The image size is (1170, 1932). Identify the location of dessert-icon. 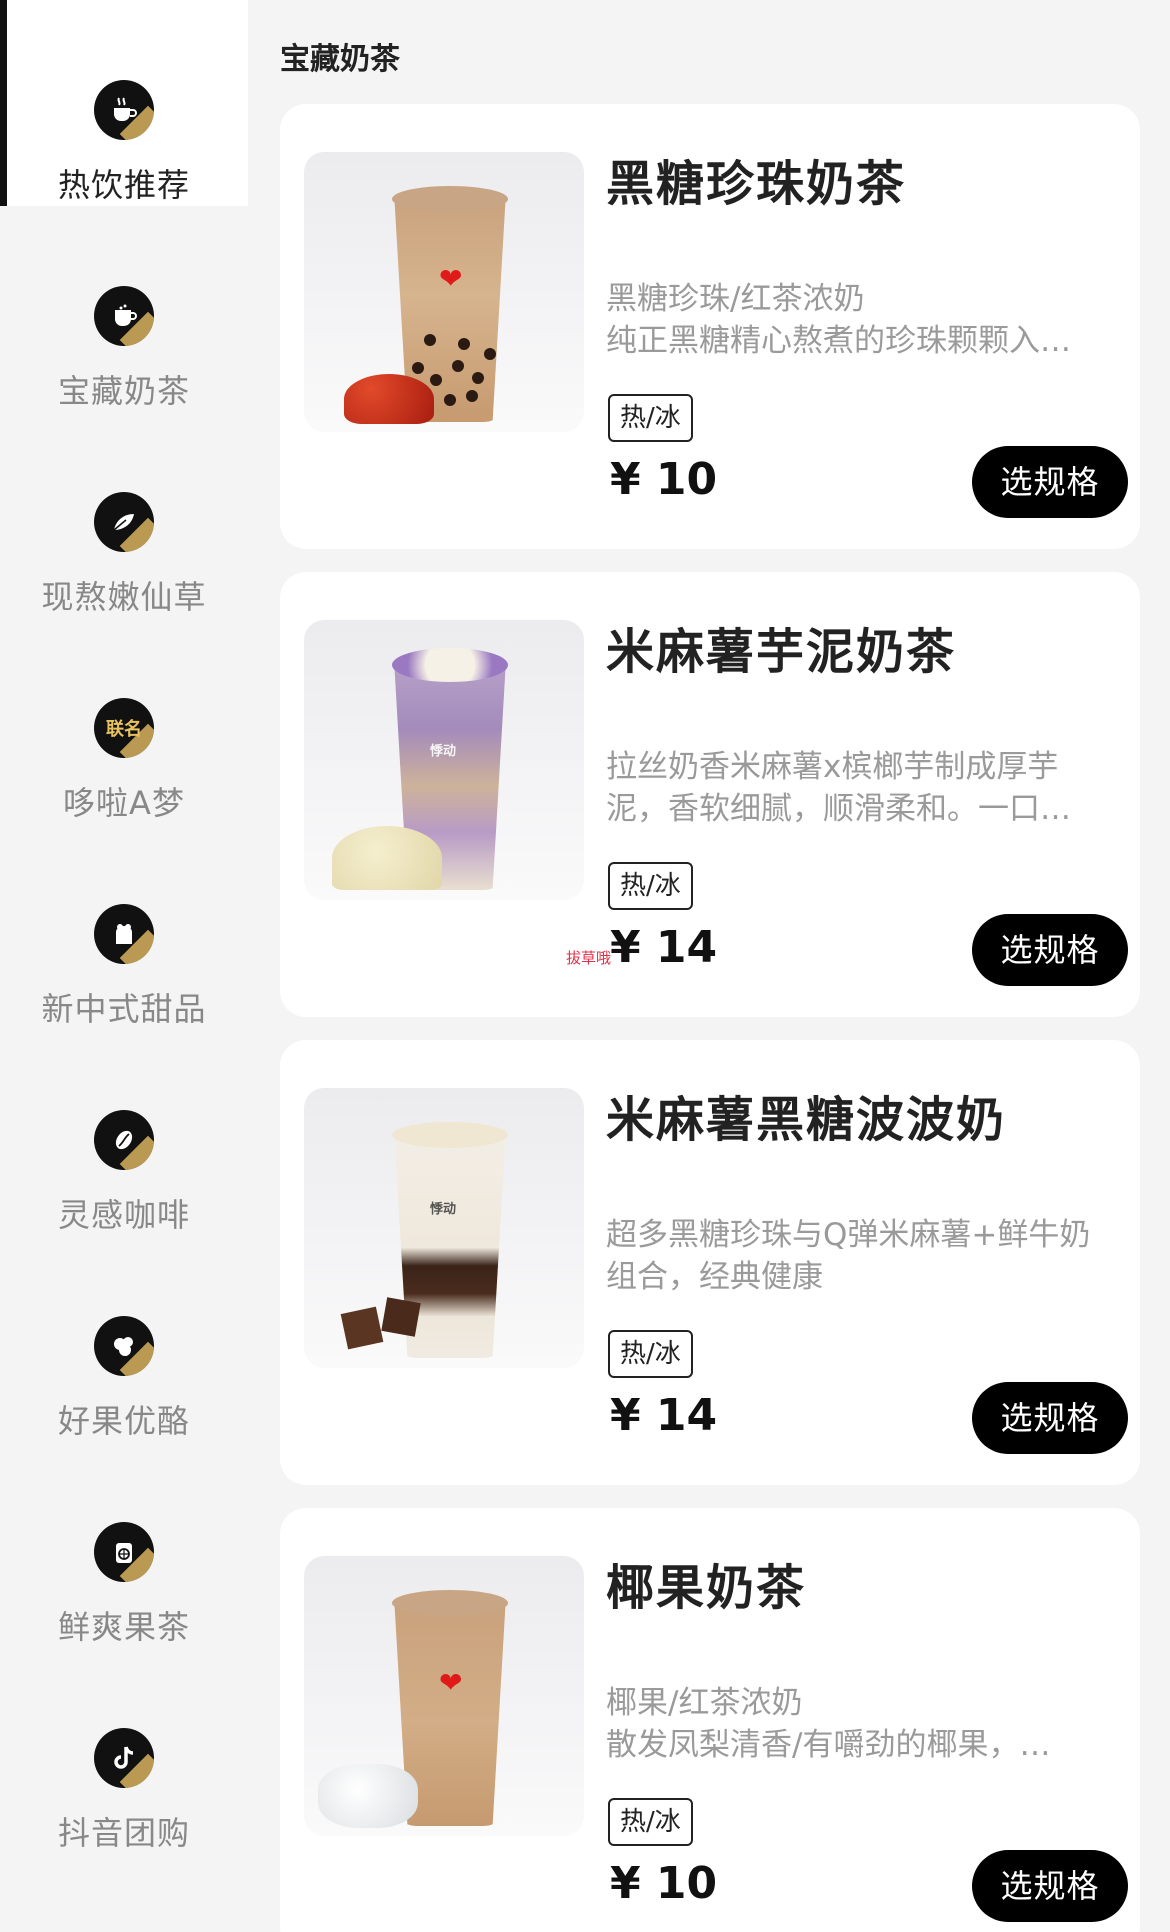
(124, 934).